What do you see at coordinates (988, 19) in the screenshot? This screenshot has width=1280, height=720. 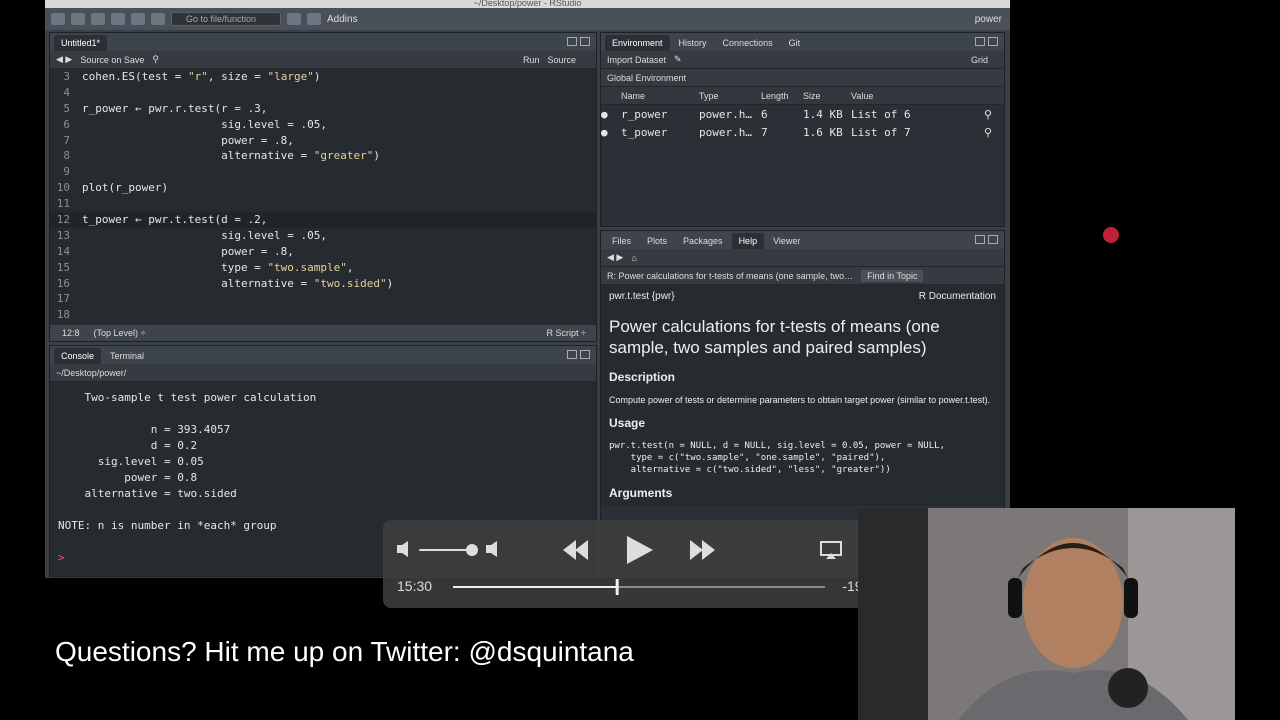 I see `project-menu: power` at bounding box center [988, 19].